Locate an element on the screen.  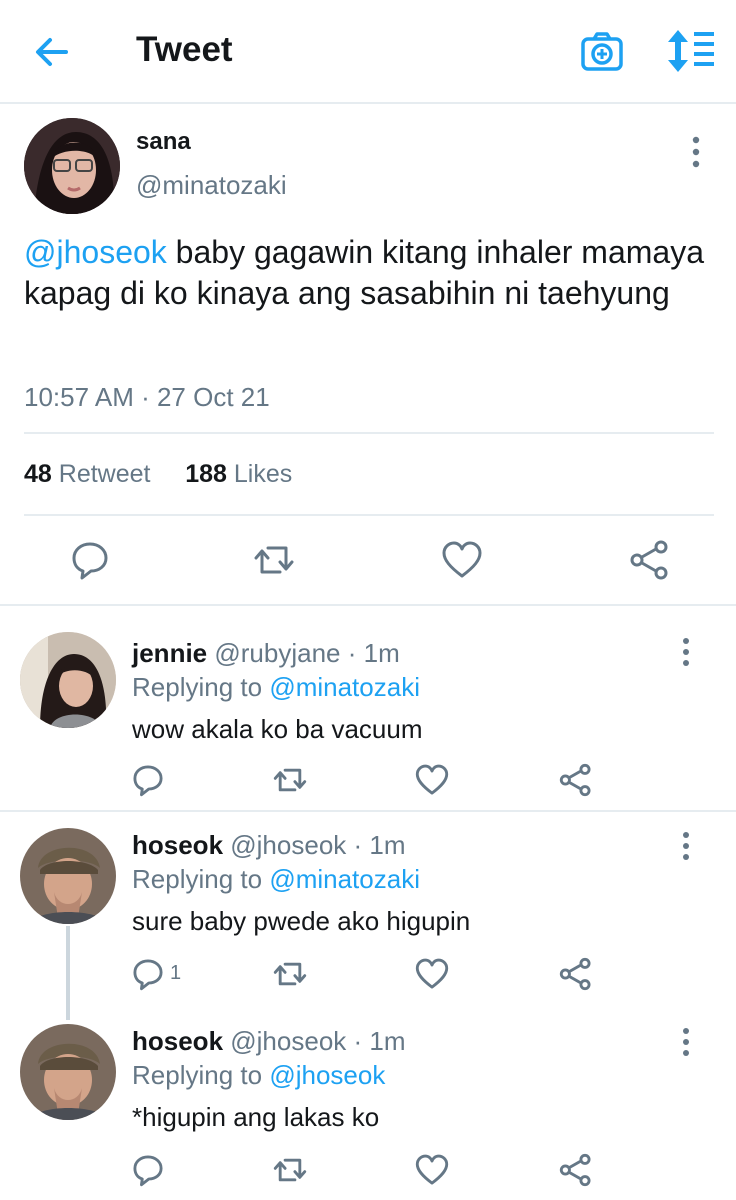
likes-stat: 188 Likes is located at coordinates (238, 474).